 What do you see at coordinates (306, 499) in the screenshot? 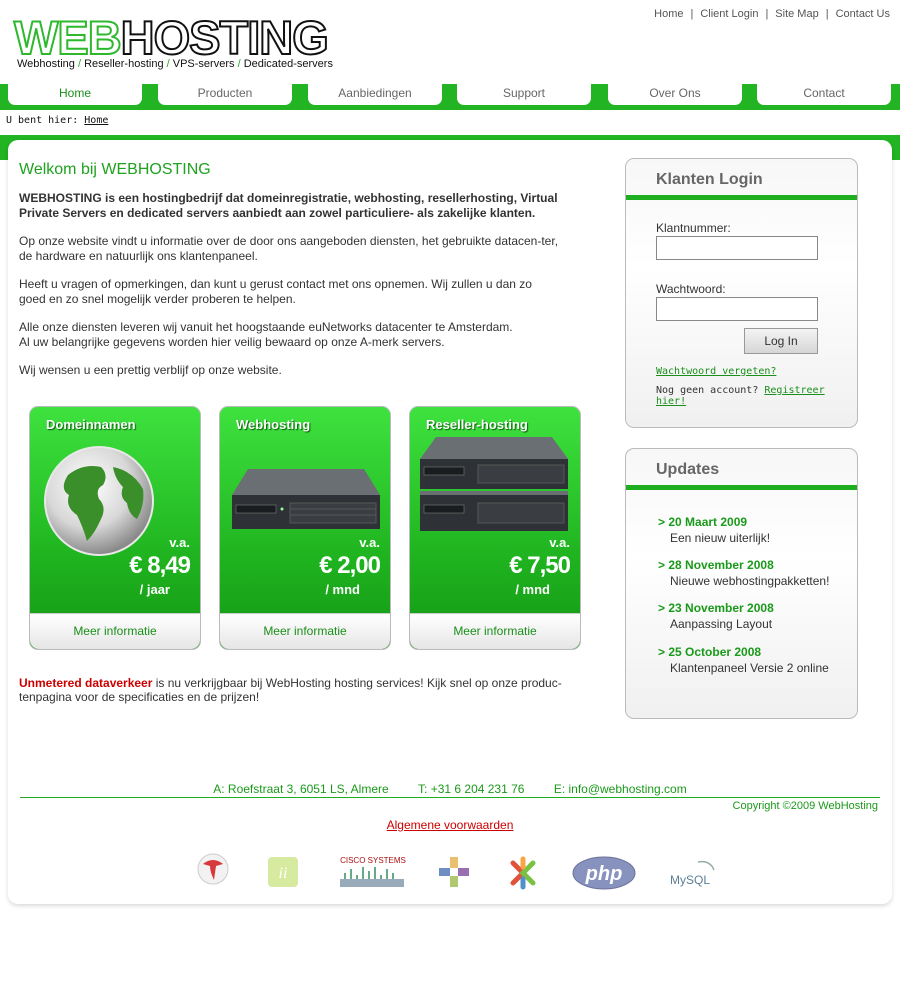
I see `server-icon` at bounding box center [306, 499].